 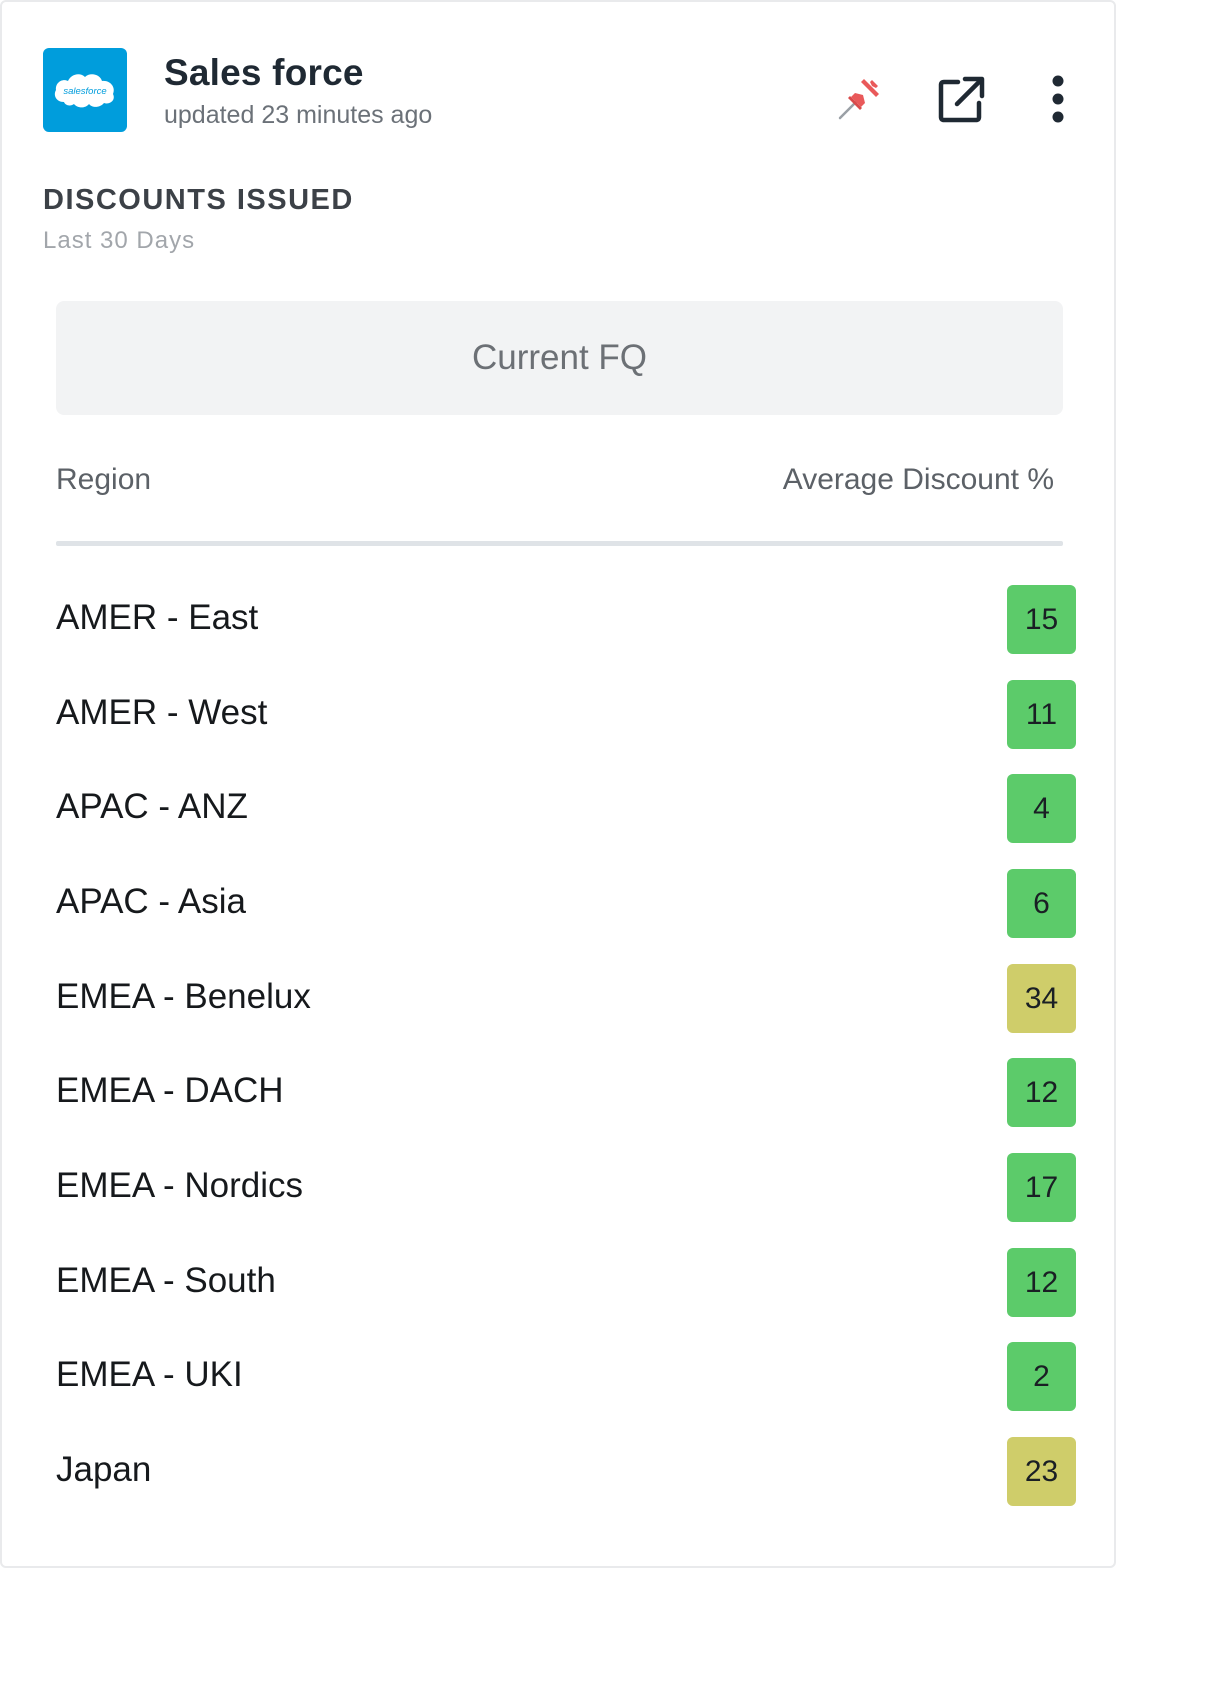 What do you see at coordinates (166, 1280) in the screenshot?
I see `region-label: EMEA - South` at bounding box center [166, 1280].